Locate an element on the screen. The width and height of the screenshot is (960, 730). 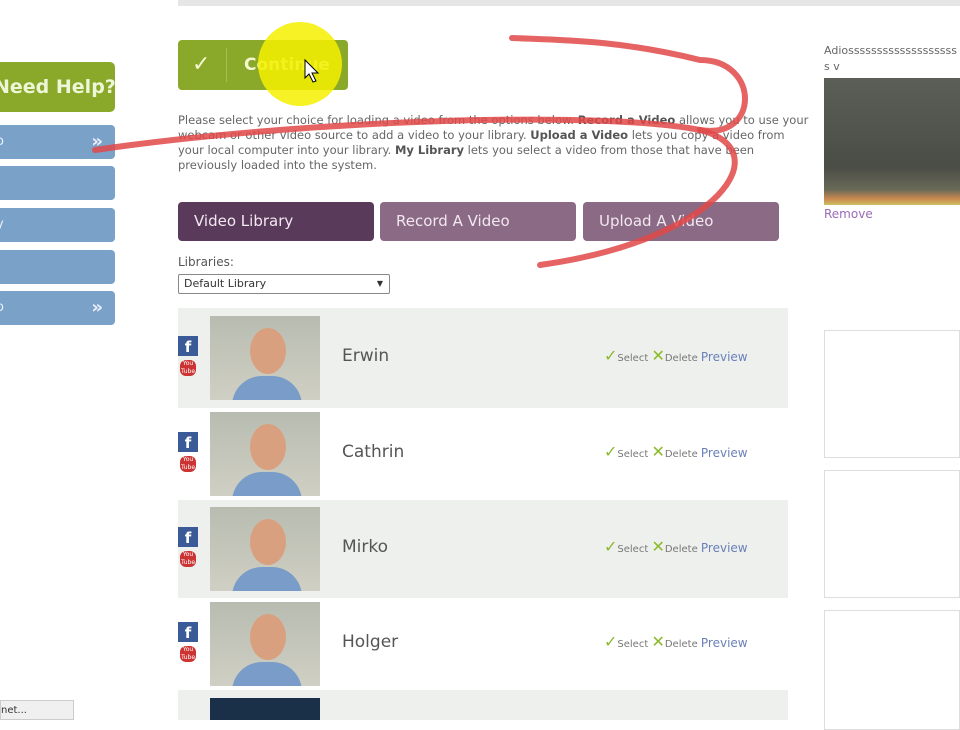
video-name: Holger is located at coordinates (370, 642).